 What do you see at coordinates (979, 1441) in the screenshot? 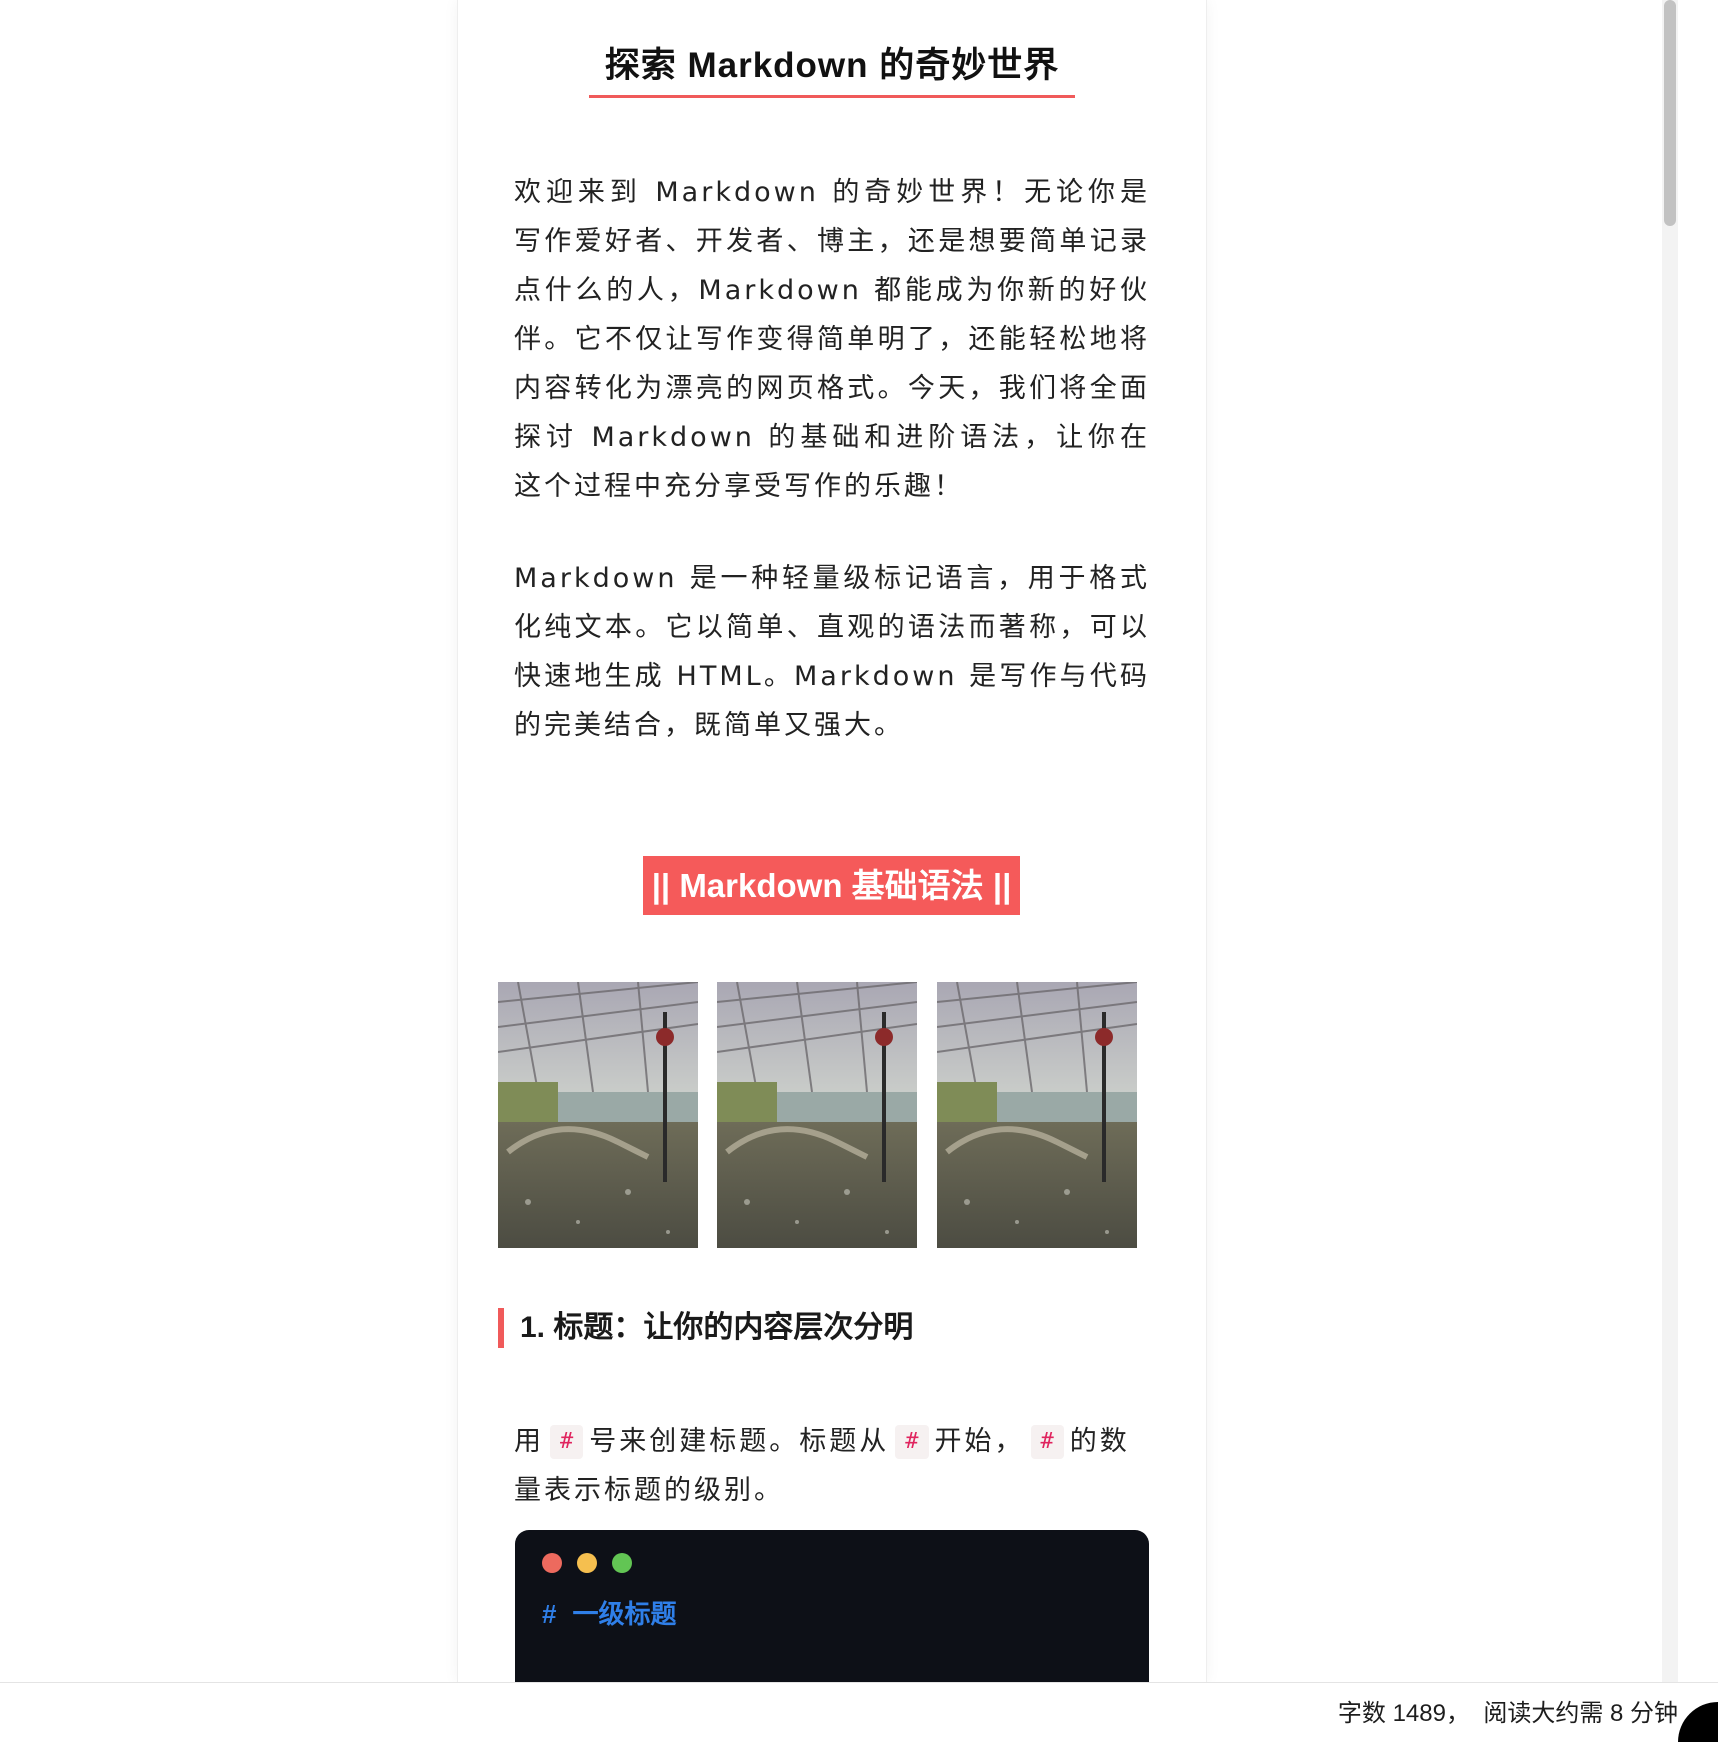
I see `paragraph-text: 开始，` at bounding box center [979, 1441].